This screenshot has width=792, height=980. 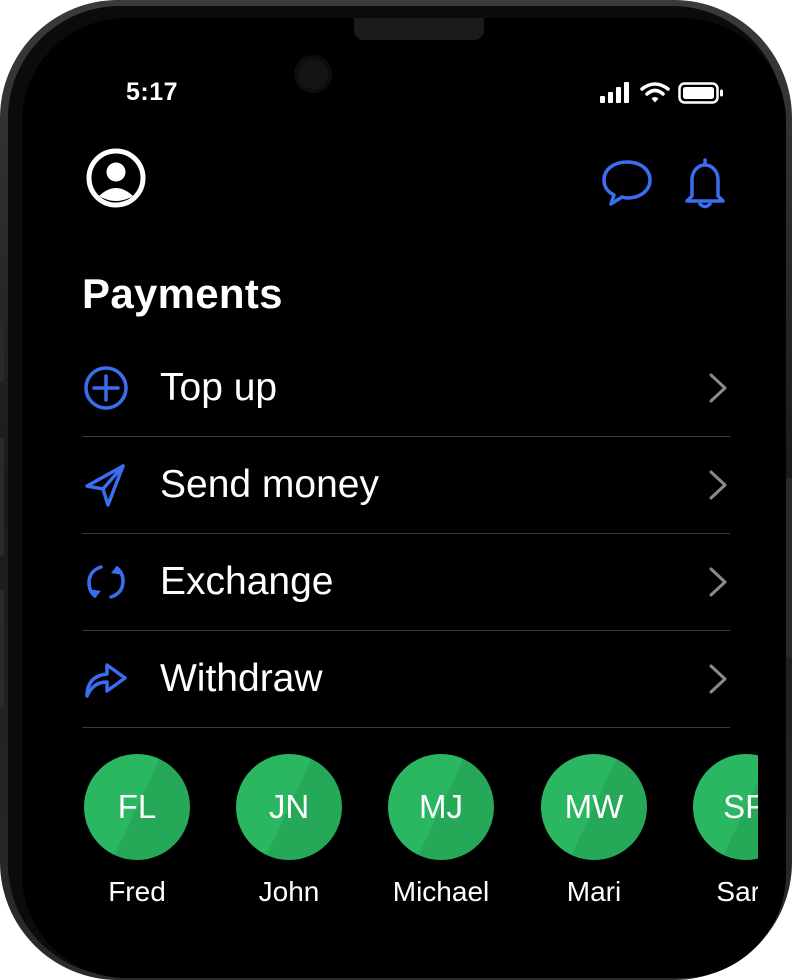 What do you see at coordinates (241, 678) in the screenshot?
I see `menu-item-label: Withdraw` at bounding box center [241, 678].